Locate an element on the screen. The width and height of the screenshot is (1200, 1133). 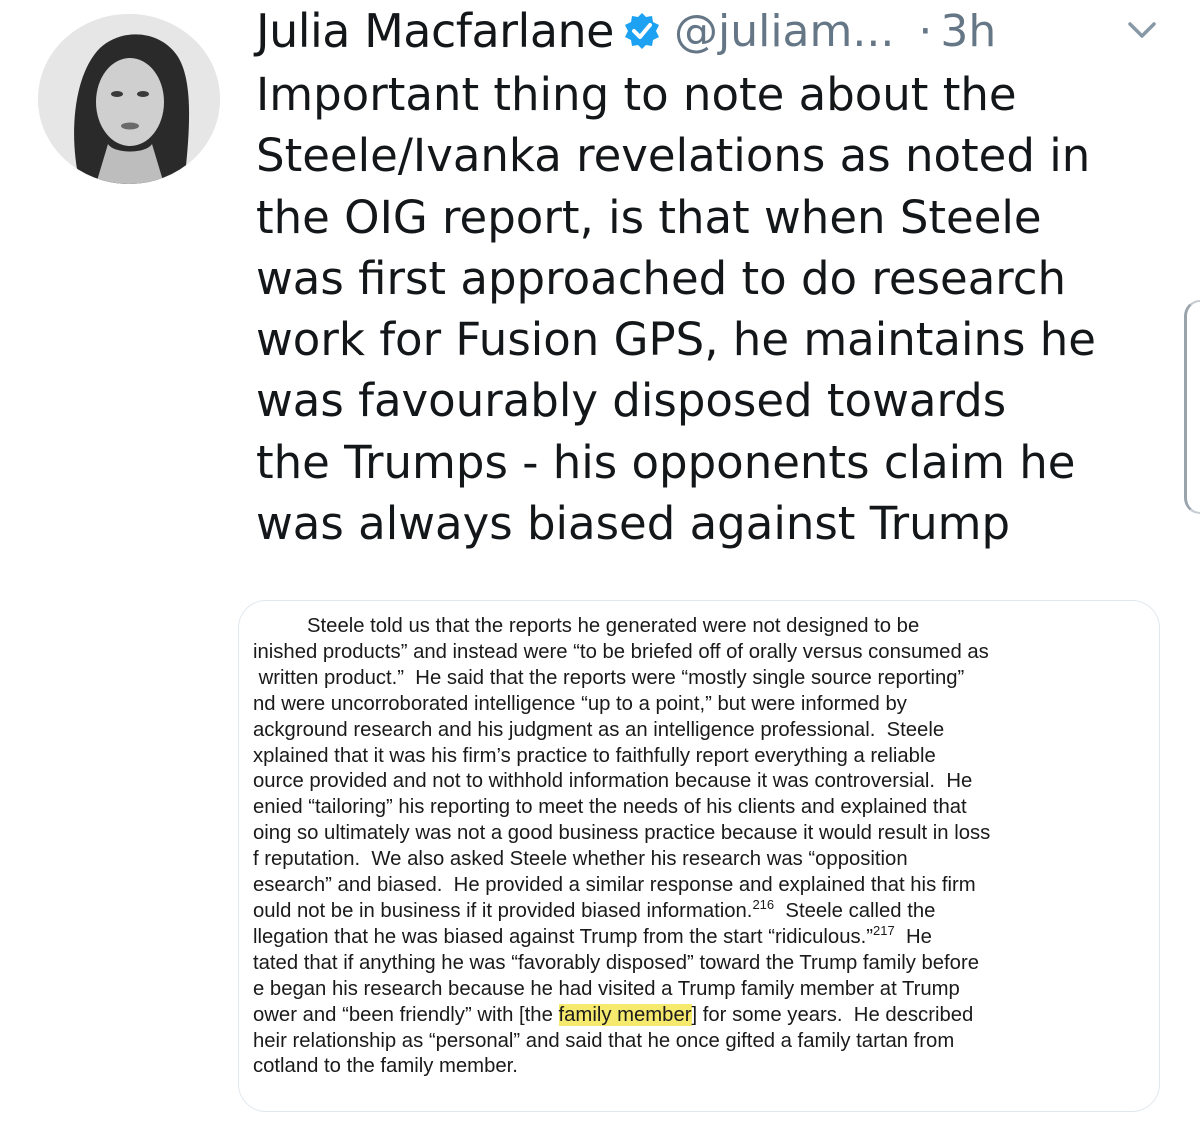
tweet-text-line: work for Fusion GPS, he maintains he is located at coordinates (676, 340).